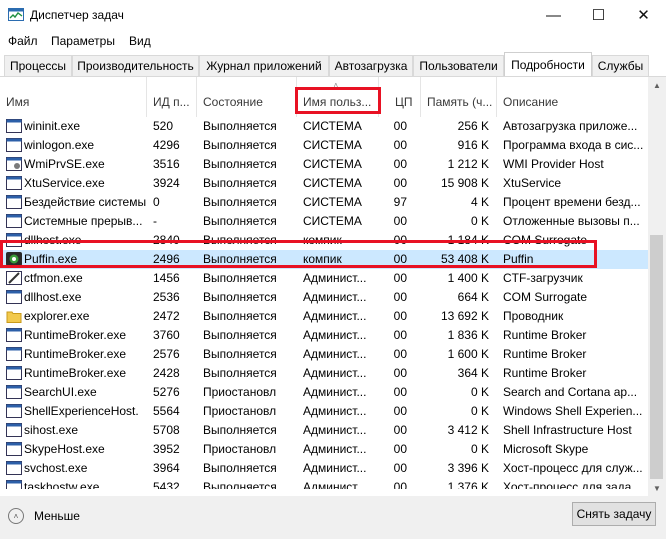  Describe the element at coordinates (473, 126) in the screenshot. I see `cell-mem: 256 K` at that location.